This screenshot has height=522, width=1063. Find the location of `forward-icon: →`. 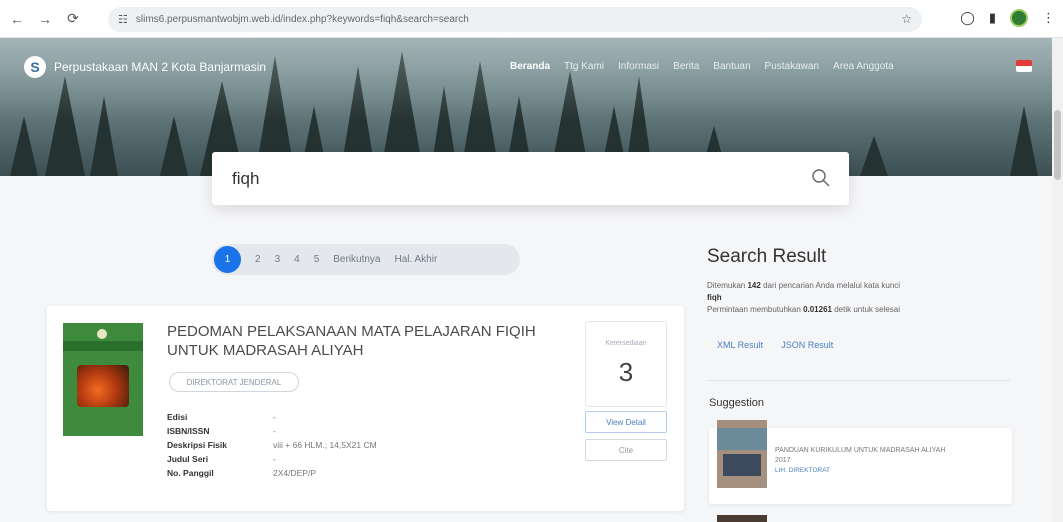

forward-icon: → is located at coordinates (45, 19).